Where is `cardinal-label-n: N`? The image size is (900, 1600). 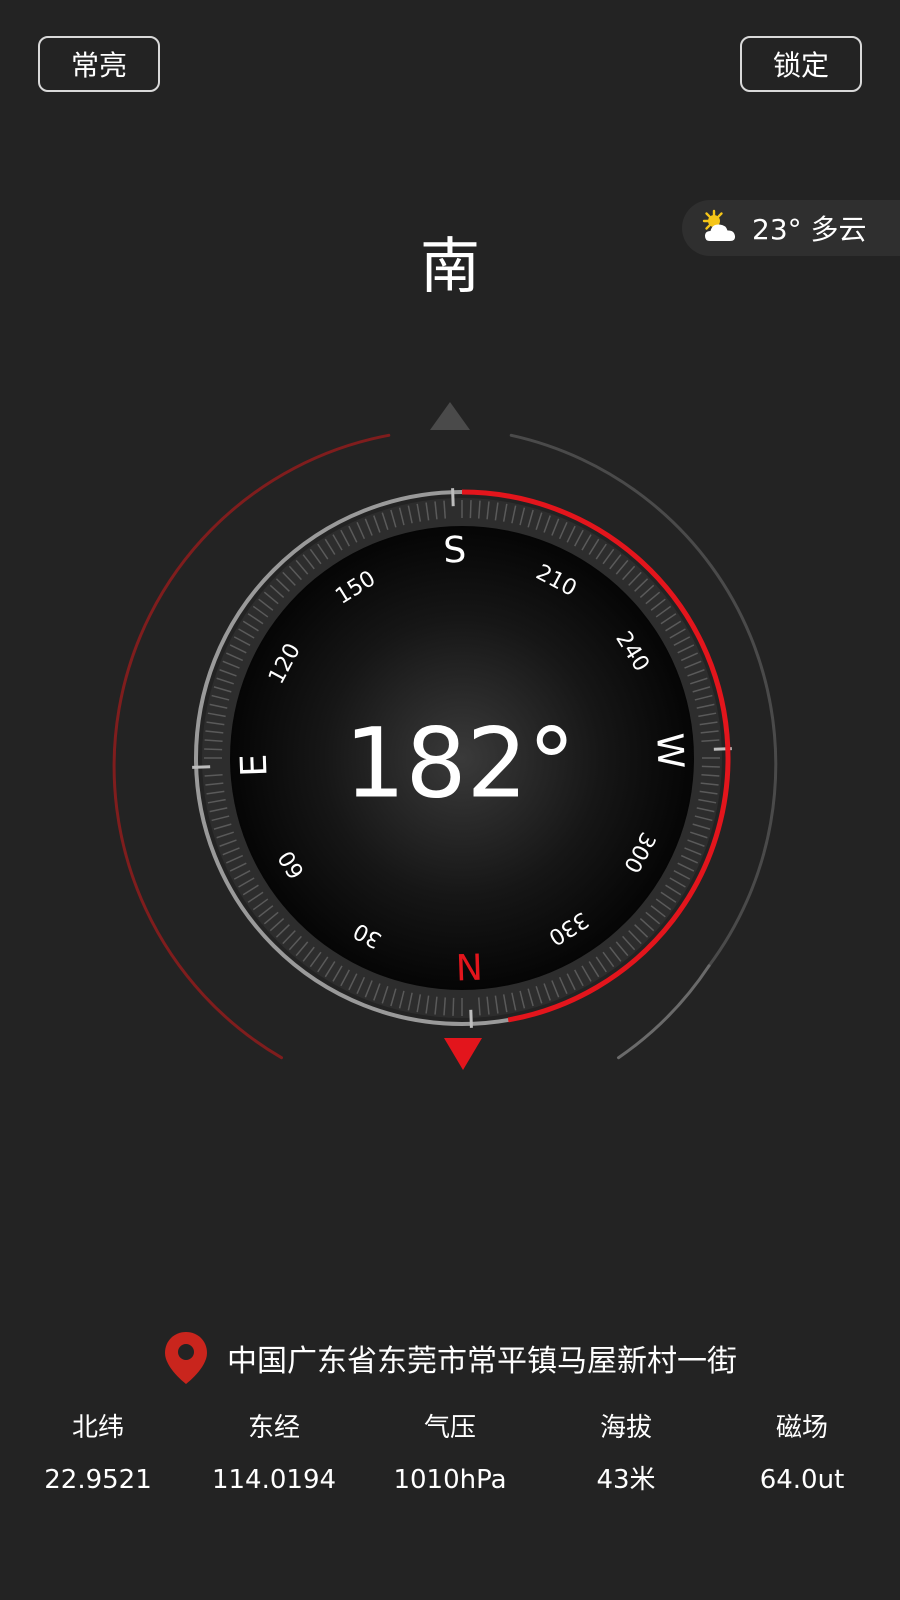
cardinal-label-n: N is located at coordinates (469, 965).